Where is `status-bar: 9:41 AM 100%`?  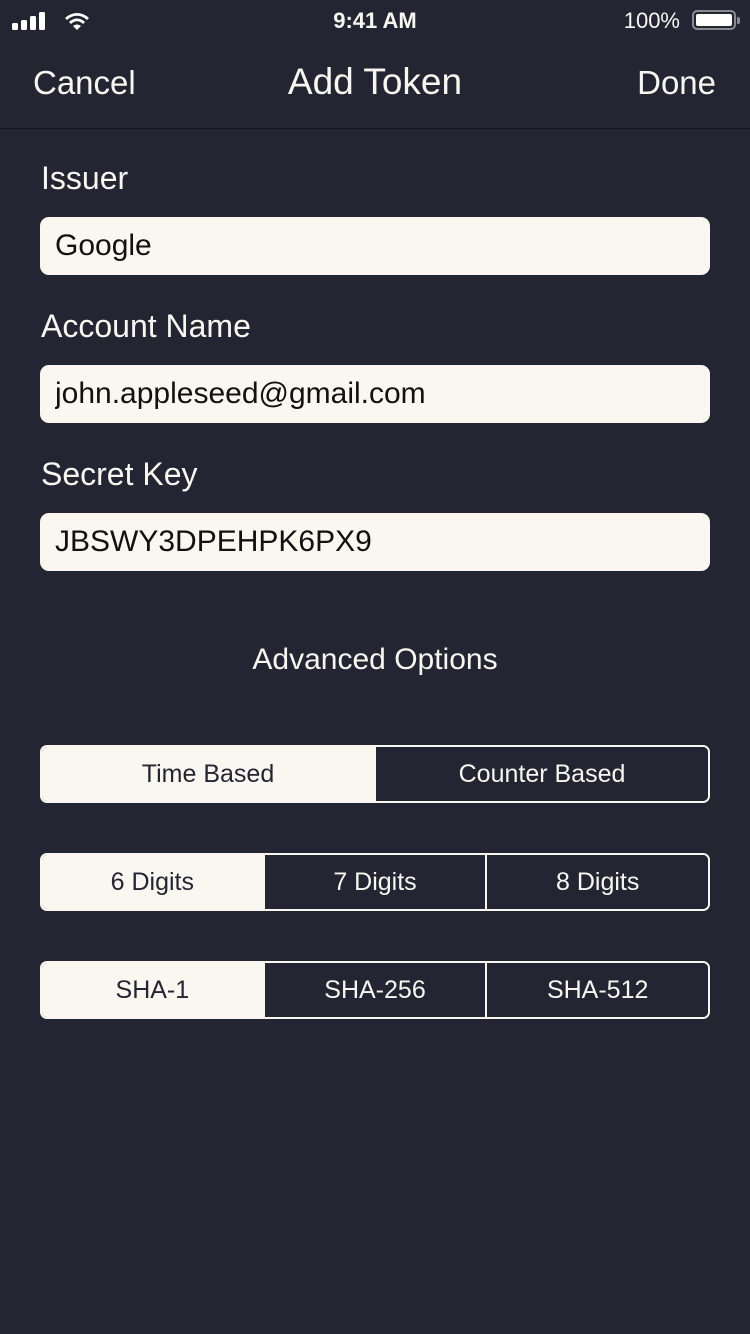 status-bar: 9:41 AM 100% is located at coordinates (375, 20).